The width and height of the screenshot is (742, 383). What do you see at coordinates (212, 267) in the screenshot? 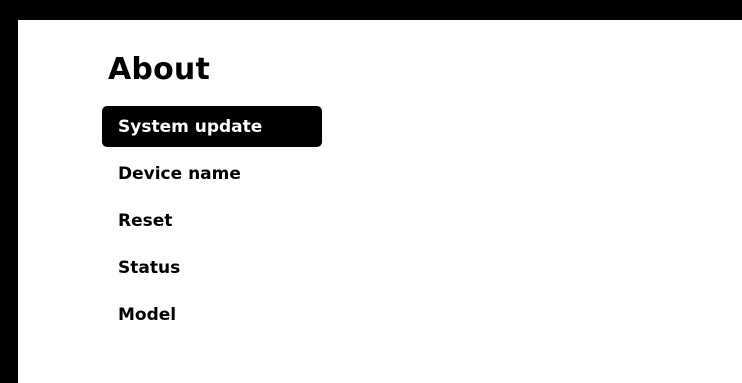
I see `menu-item-status: Status` at bounding box center [212, 267].